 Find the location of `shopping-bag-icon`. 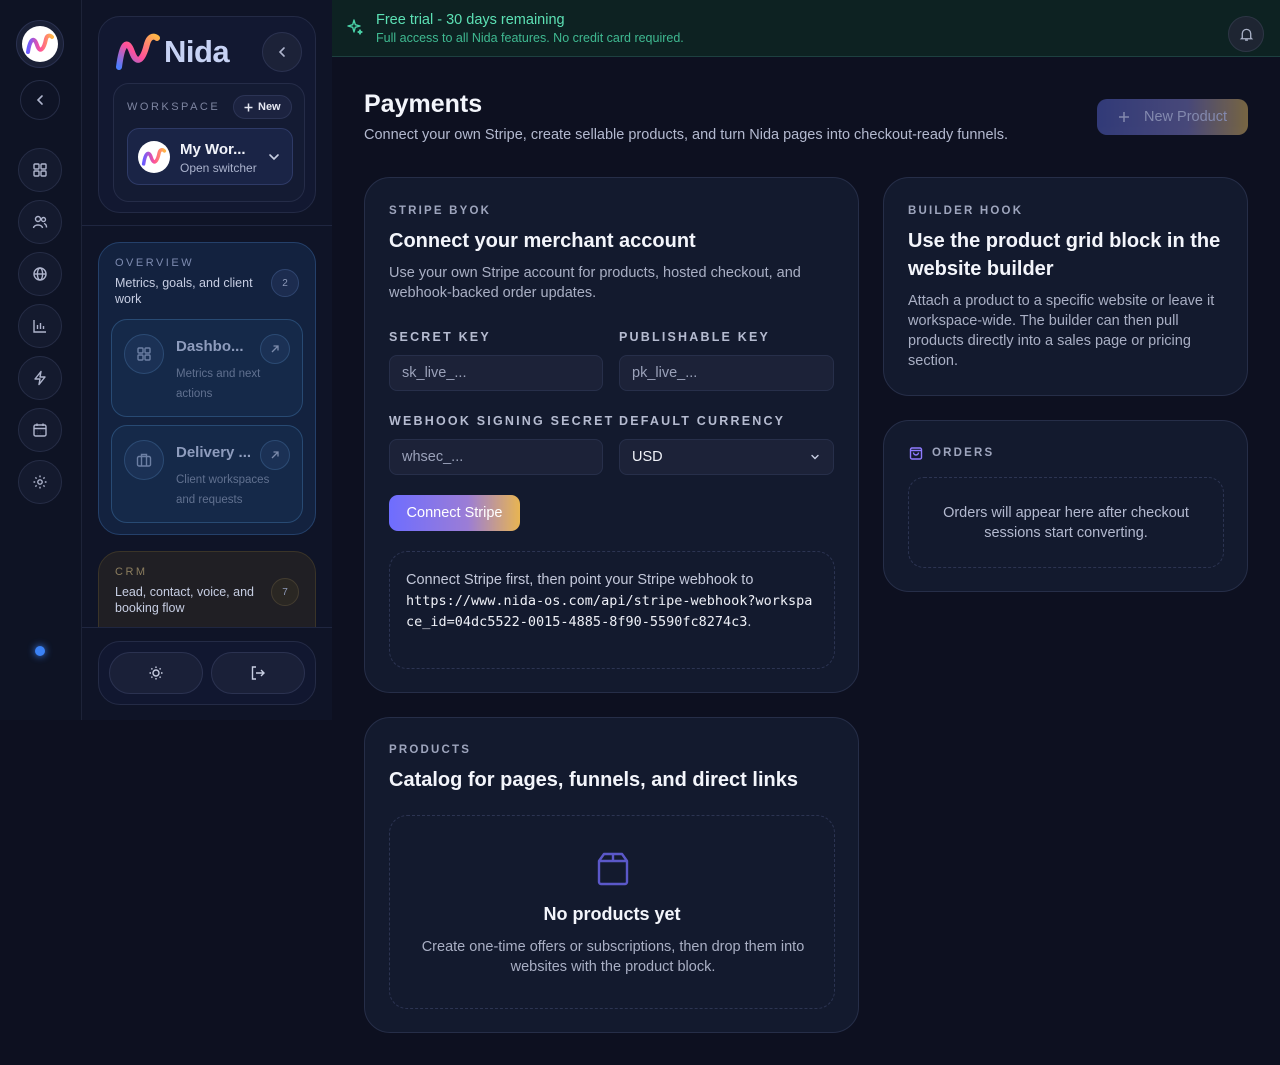

shopping-bag-icon is located at coordinates (916, 453).